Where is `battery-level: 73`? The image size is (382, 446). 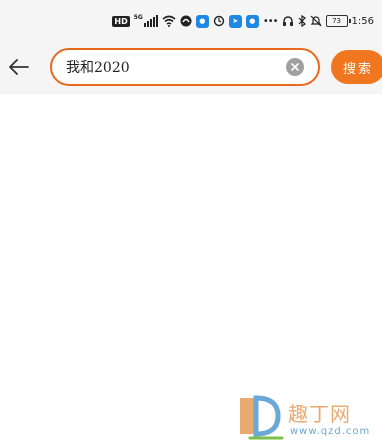 battery-level: 73 is located at coordinates (336, 21).